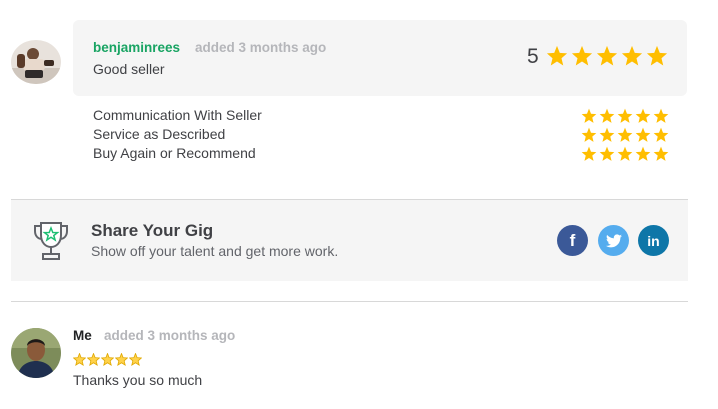  I want to click on facebook-icon: f, so click(572, 240).